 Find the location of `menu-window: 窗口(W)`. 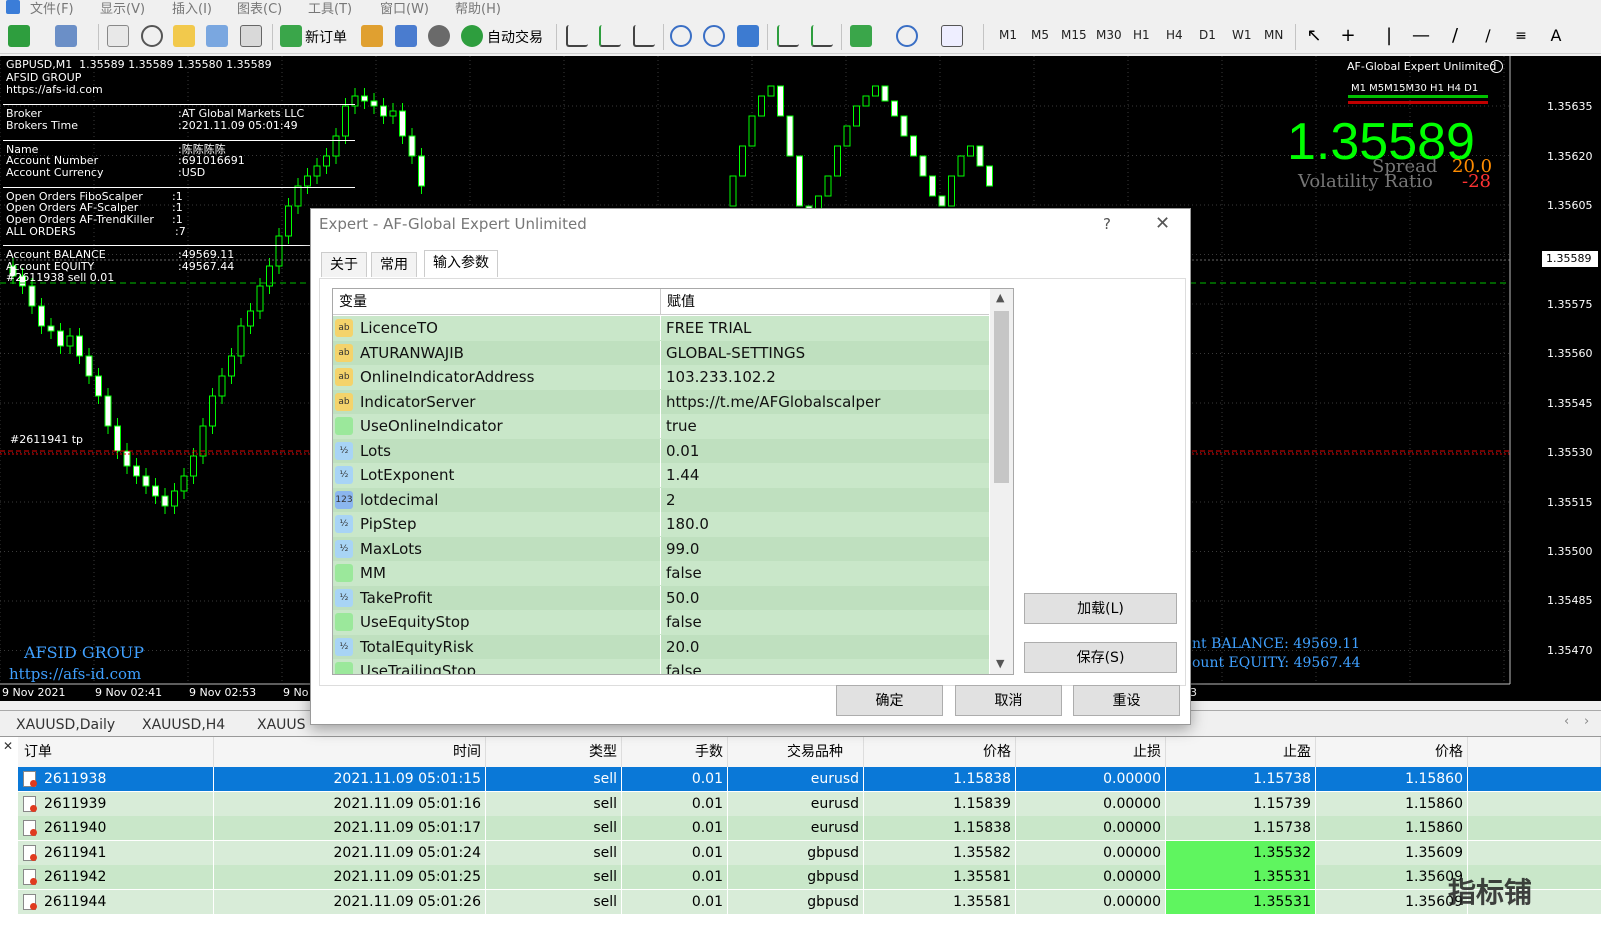

menu-window: 窗口(W) is located at coordinates (404, 8).